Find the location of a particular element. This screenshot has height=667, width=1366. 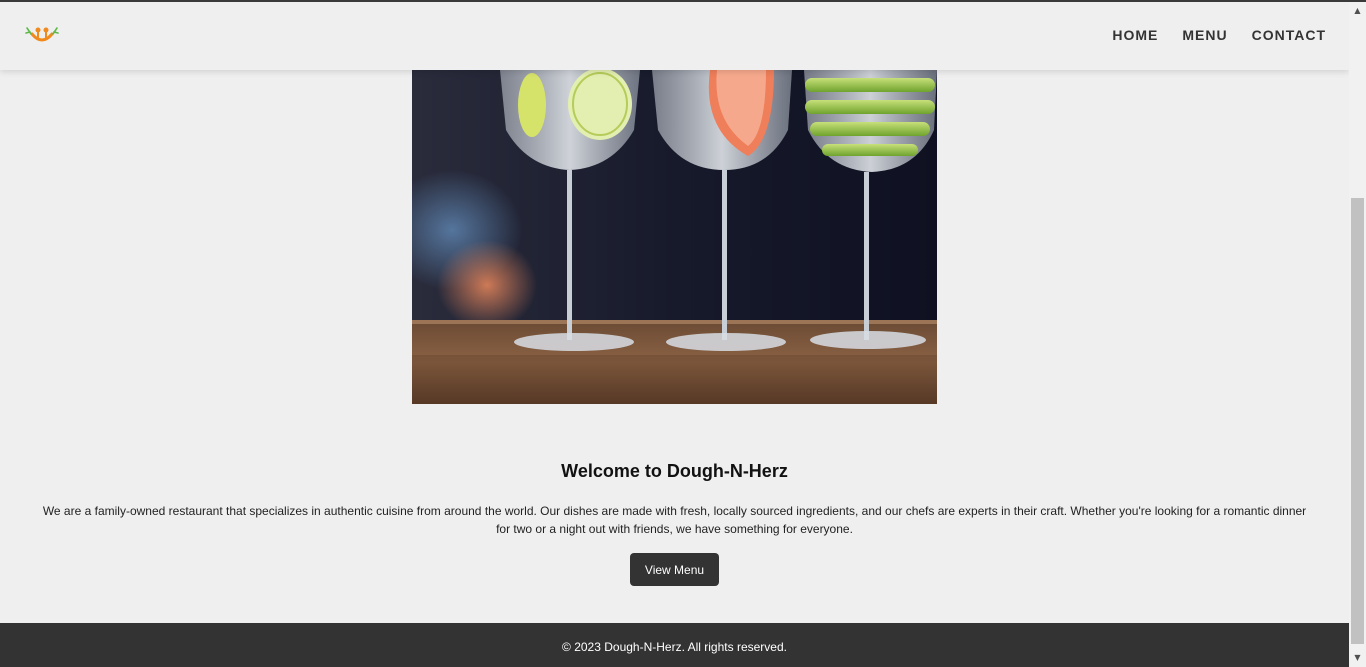

nav-menu-link: MENU is located at coordinates (1204, 35).